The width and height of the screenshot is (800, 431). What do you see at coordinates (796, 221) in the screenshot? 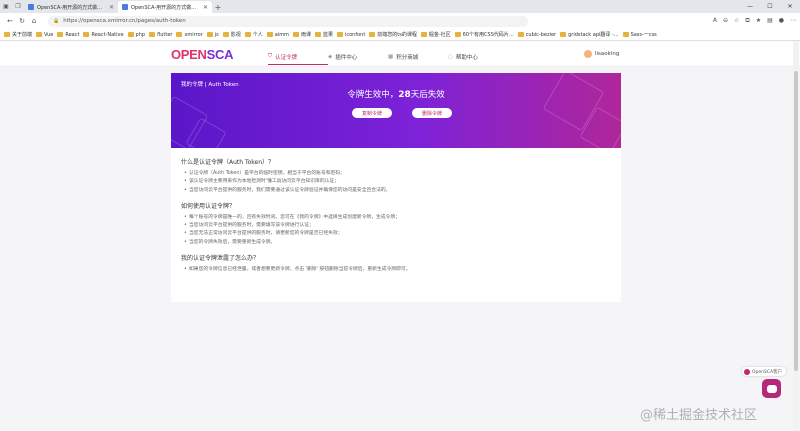
I see `scrollbar-thumb` at bounding box center [796, 221].